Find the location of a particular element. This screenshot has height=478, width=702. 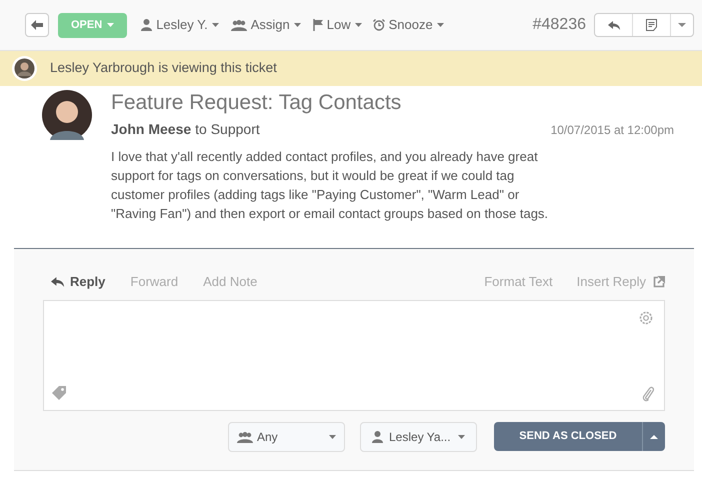

priority-dropdown: Low is located at coordinates (337, 25).